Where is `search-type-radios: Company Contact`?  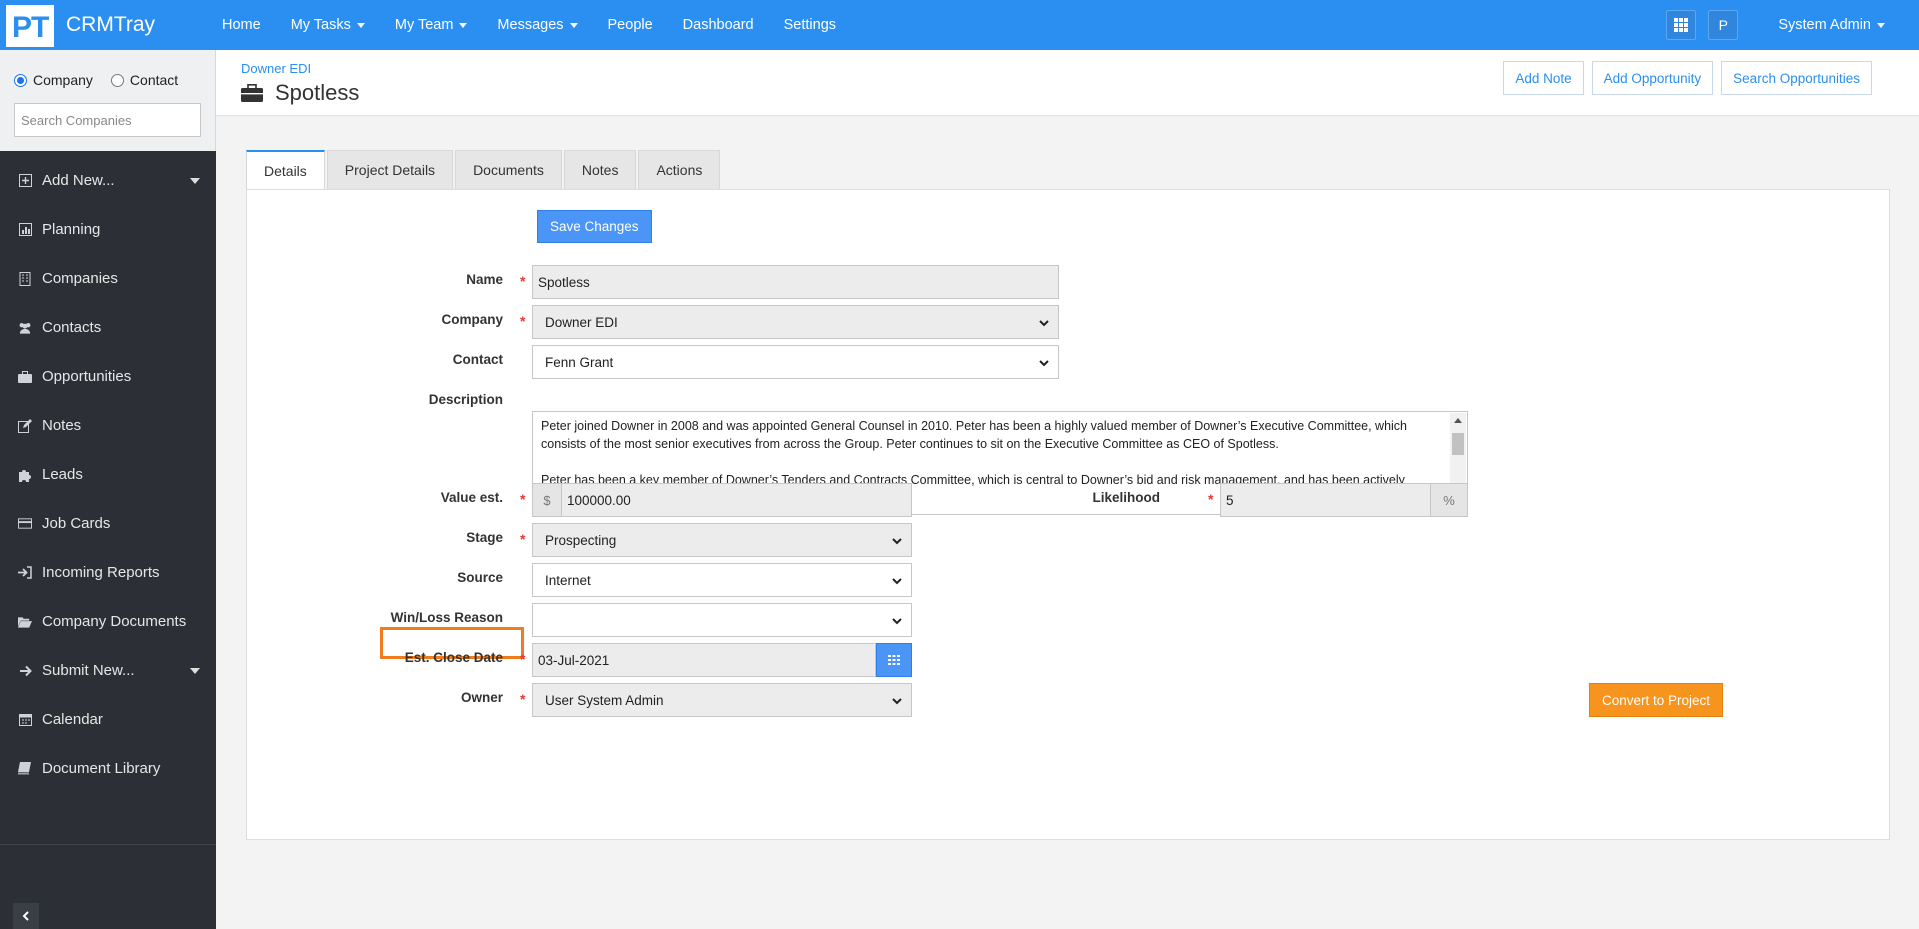
search-type-radios: Company Contact is located at coordinates (105, 80).